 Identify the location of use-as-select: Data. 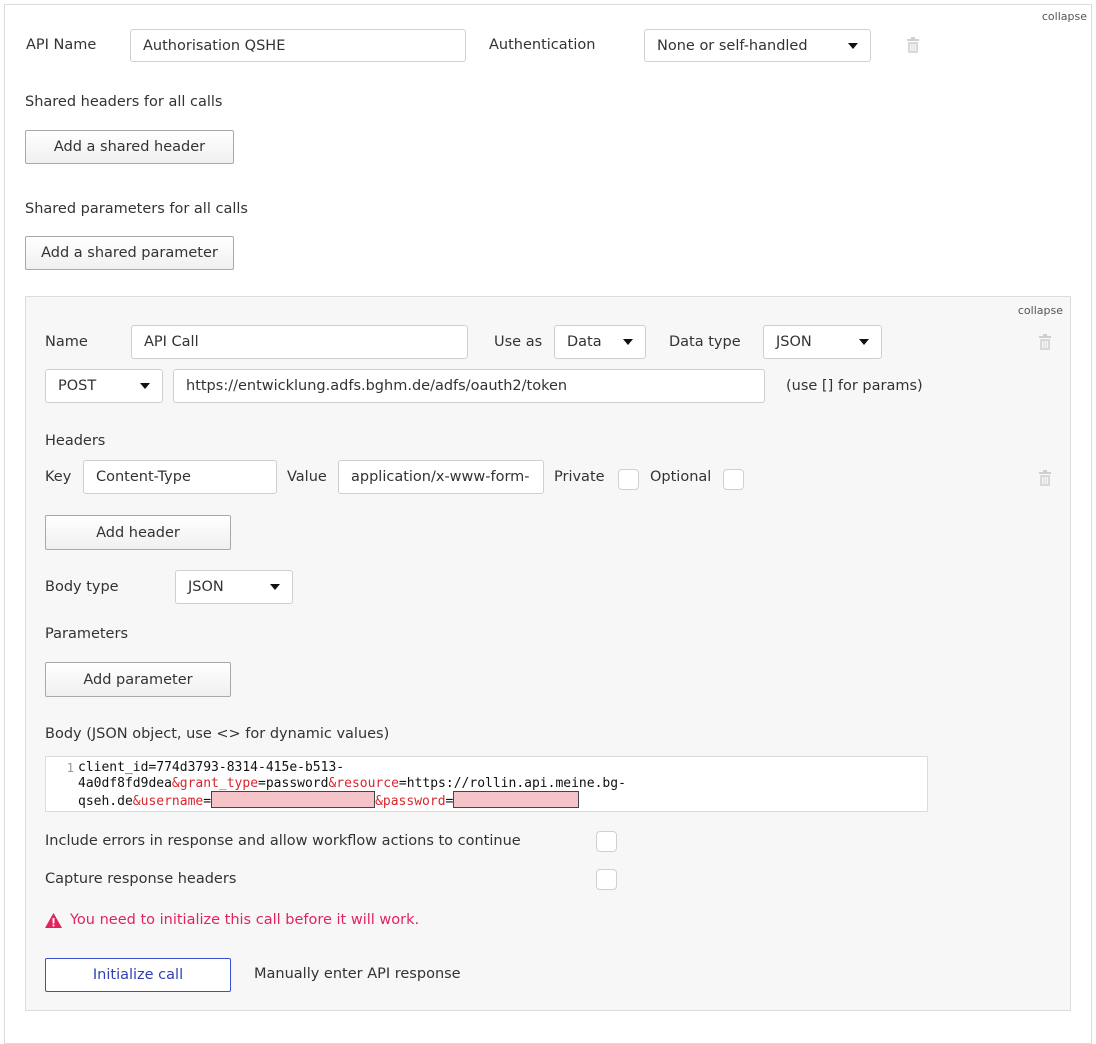
(600, 342).